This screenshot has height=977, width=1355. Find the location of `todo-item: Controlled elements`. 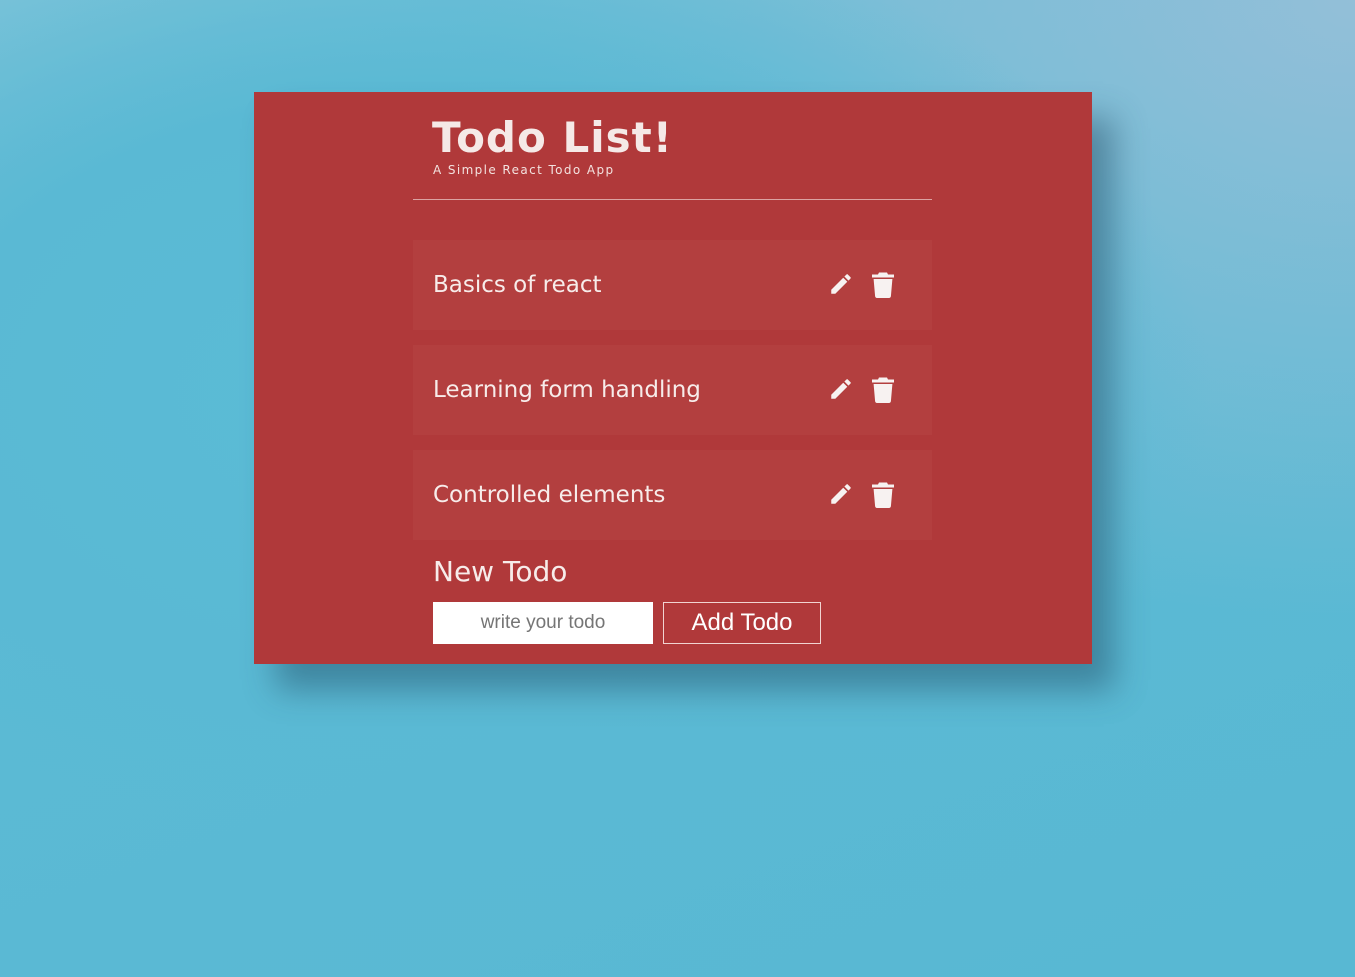

todo-item: Controlled elements is located at coordinates (672, 495).